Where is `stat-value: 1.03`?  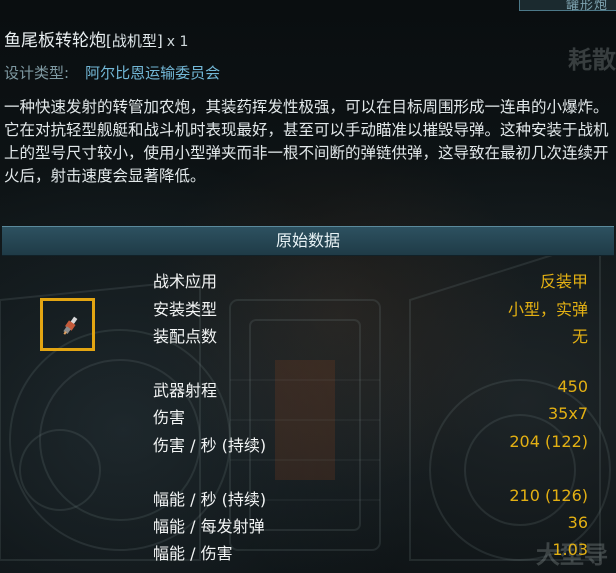 stat-value: 1.03 is located at coordinates (570, 549).